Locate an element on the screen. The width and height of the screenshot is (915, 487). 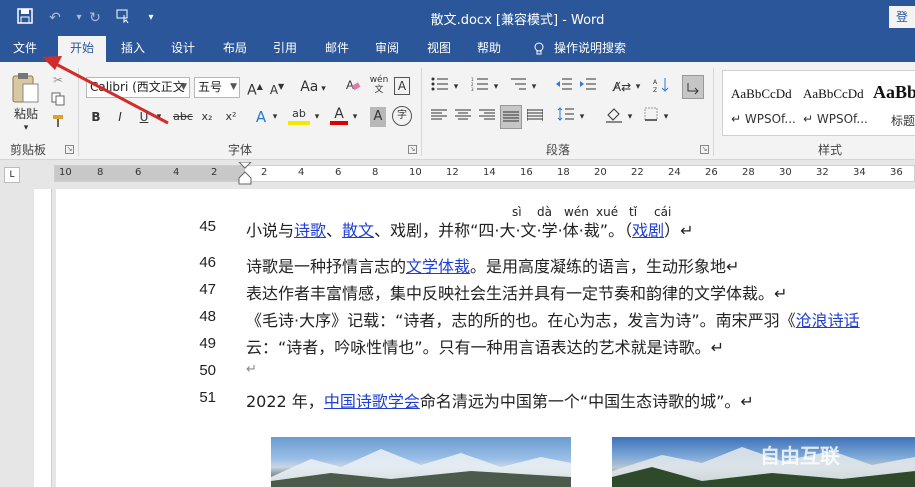
multilevel-list-icon is located at coordinates (518, 87).